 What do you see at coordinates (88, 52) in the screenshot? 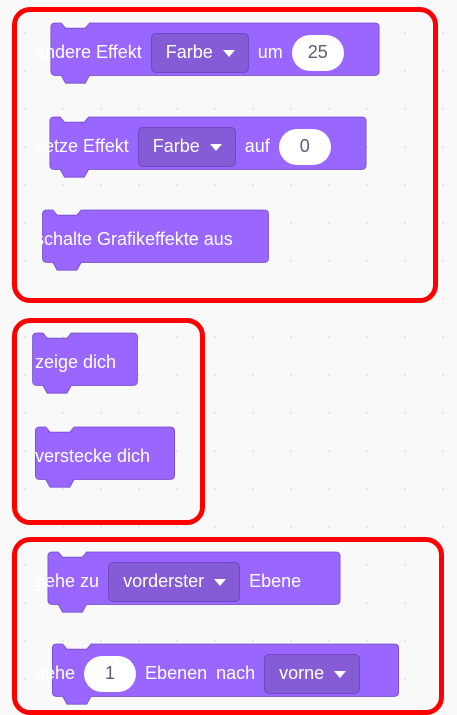
I see `change-effect-label: ändere Effekt` at bounding box center [88, 52].